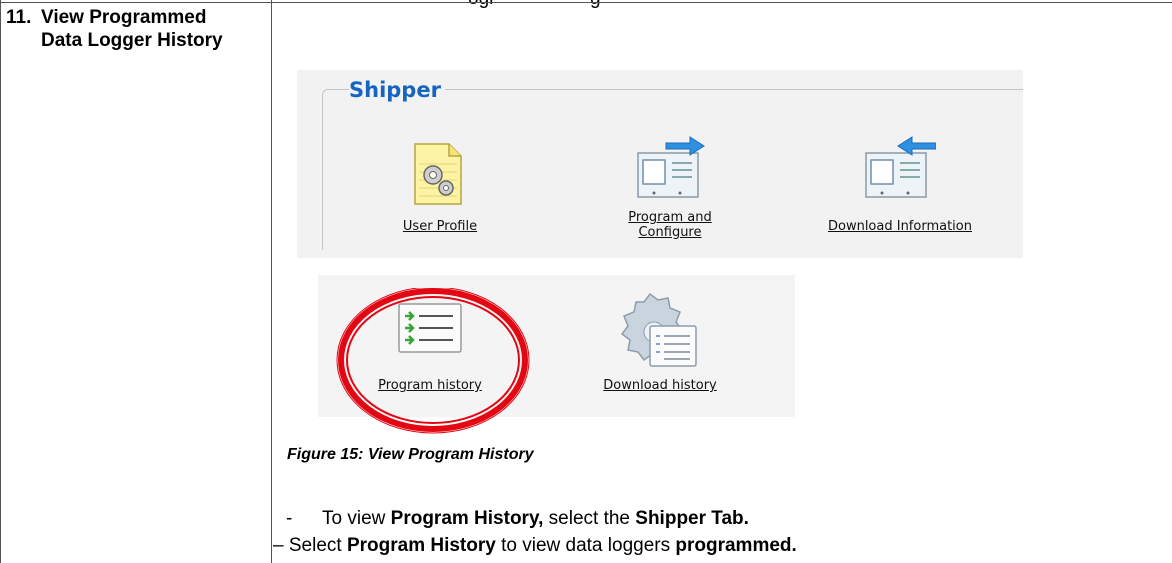  Describe the element at coordinates (271, 281) in the screenshot. I see `table-column-divider` at that location.